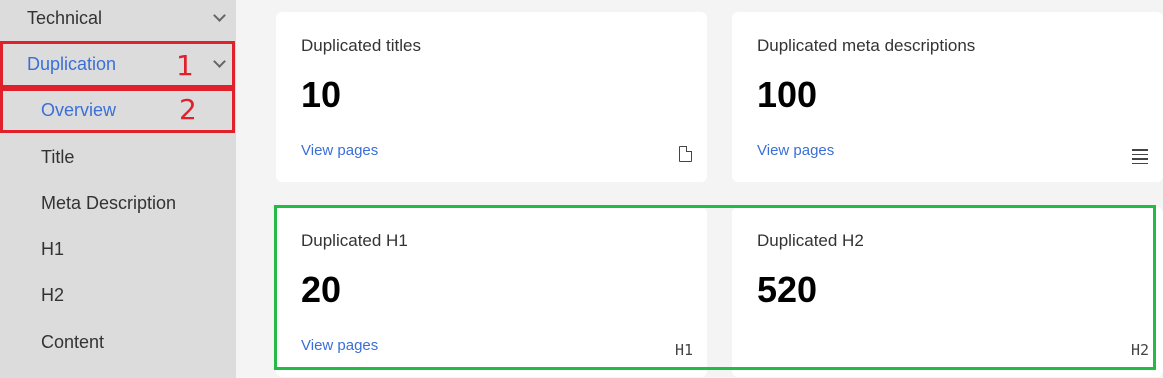  What do you see at coordinates (118, 342) in the screenshot?
I see `sidebar-item-content: Content` at bounding box center [118, 342].